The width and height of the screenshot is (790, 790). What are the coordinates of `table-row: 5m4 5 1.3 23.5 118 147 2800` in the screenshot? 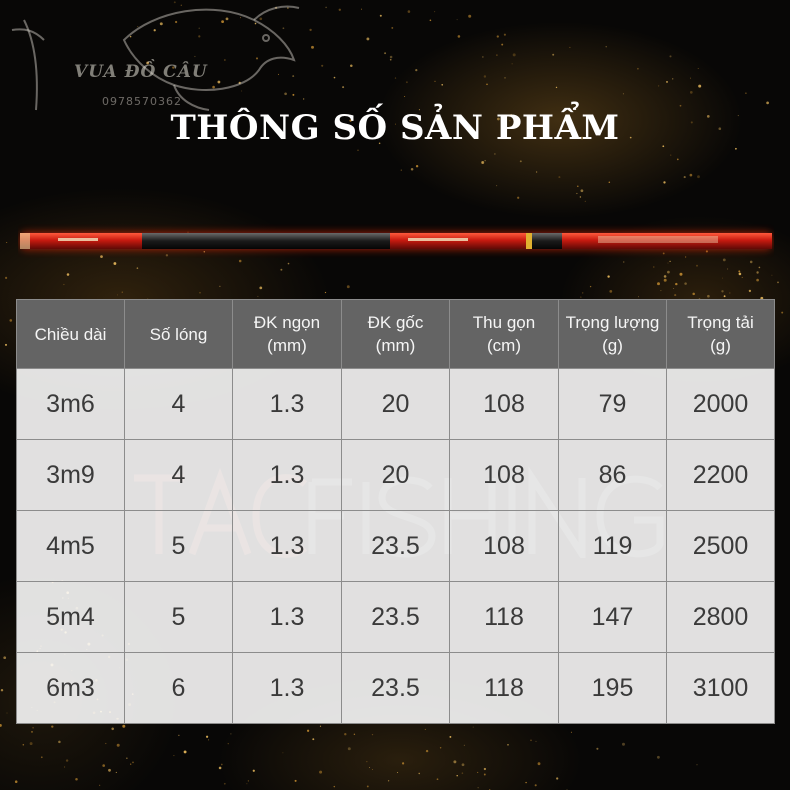 It's located at (395, 617).